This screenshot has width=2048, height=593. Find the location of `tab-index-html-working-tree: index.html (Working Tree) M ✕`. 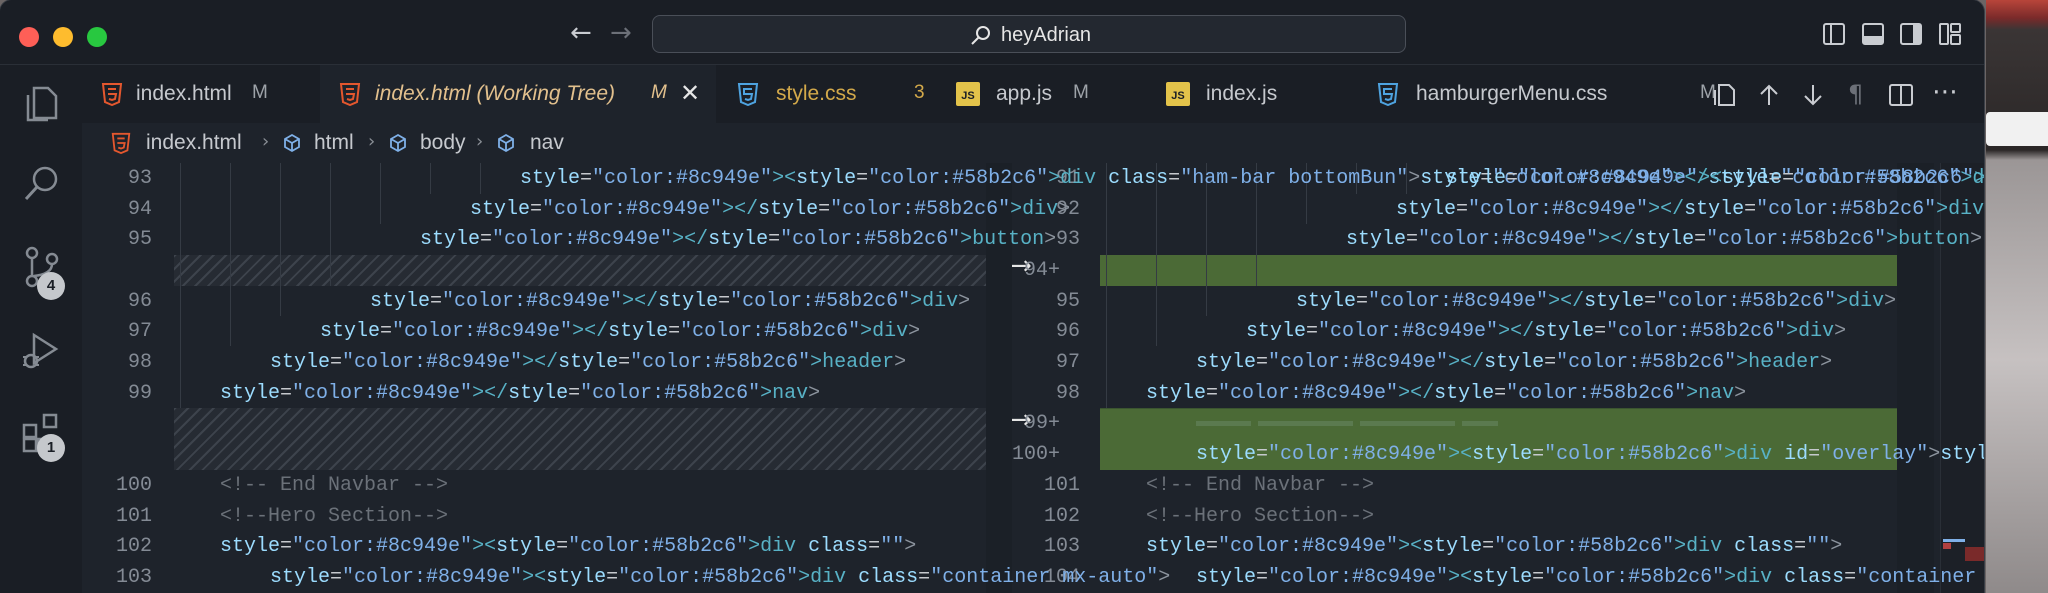

tab-index-html-working-tree: index.html (Working Tree) M ✕ is located at coordinates (518, 94).